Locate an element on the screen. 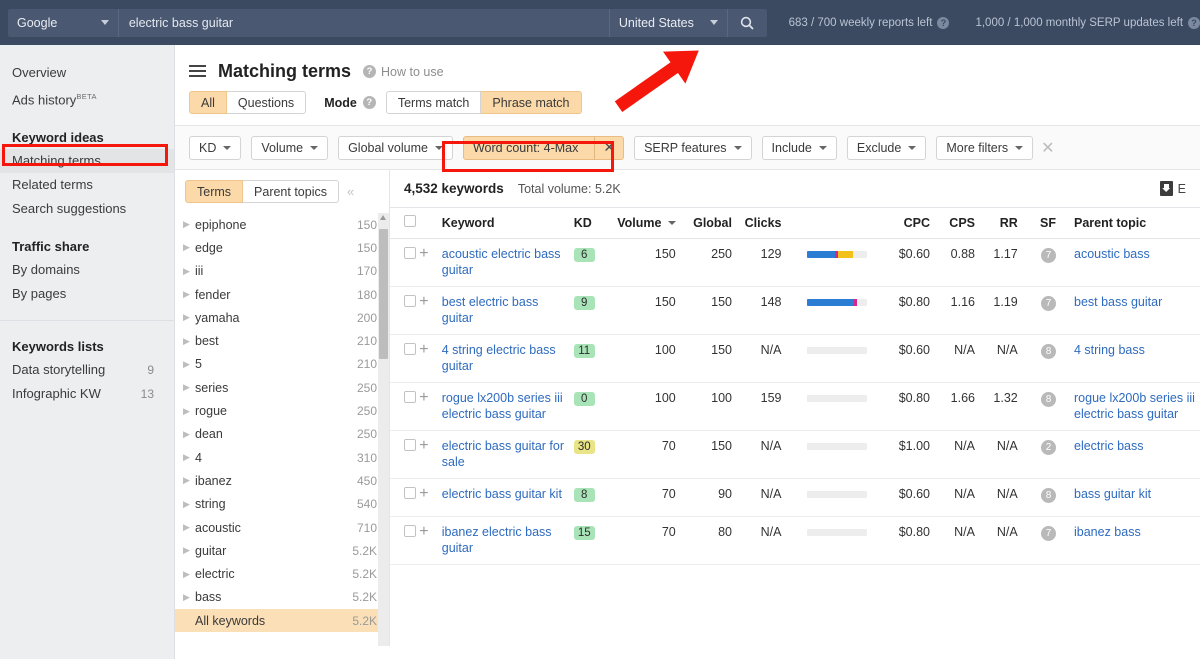 Image resolution: width=1200 pixels, height=659 pixels. filter-include: Include is located at coordinates (799, 147).